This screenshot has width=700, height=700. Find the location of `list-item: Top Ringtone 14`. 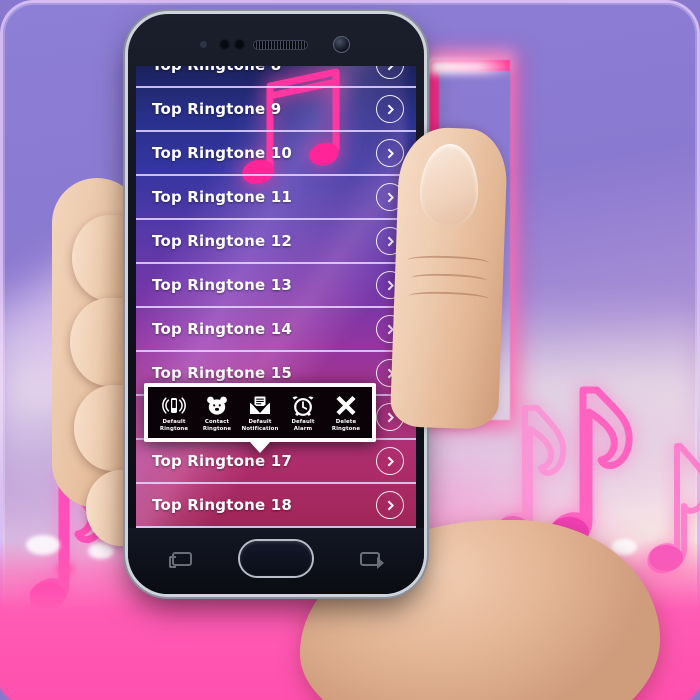

list-item: Top Ringtone 14 is located at coordinates (276, 328).